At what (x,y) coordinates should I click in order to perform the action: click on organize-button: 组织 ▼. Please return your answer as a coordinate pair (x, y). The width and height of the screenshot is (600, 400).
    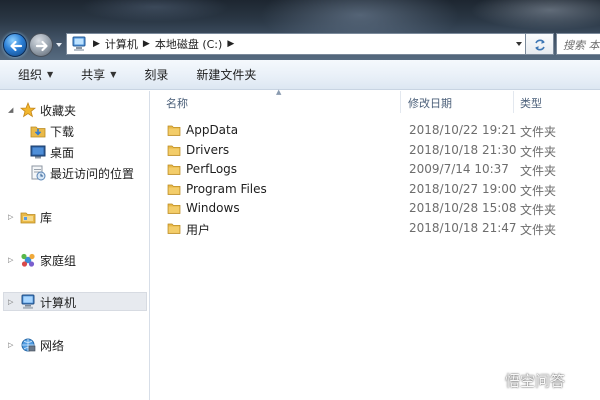
    Looking at the image, I should click on (35, 74).